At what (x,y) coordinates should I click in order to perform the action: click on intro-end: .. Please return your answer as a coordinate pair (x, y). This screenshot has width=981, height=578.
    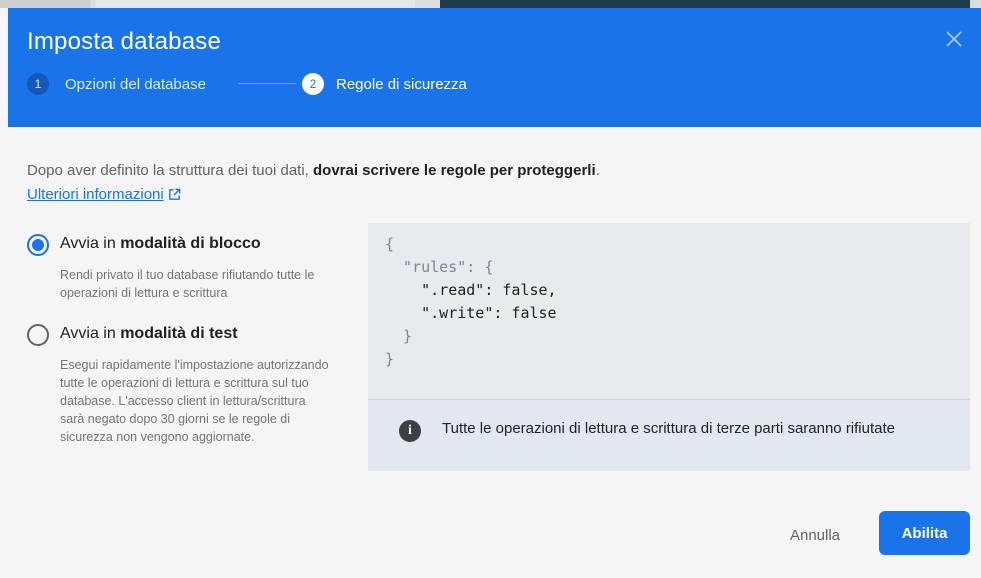
    Looking at the image, I should click on (597, 170).